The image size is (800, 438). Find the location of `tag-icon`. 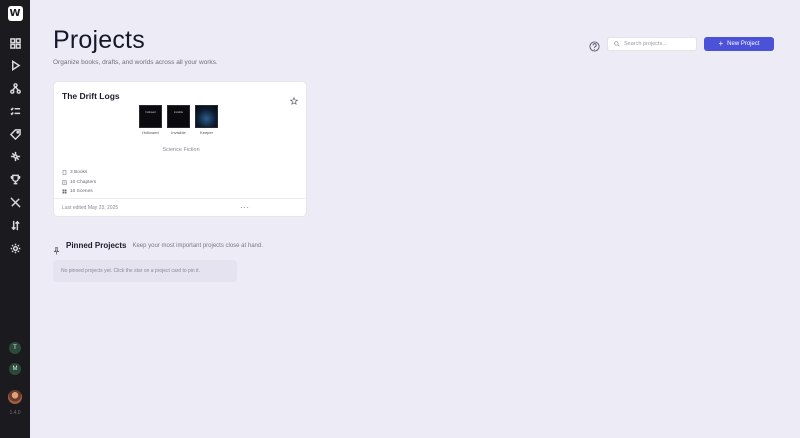

tag-icon is located at coordinates (15, 134).